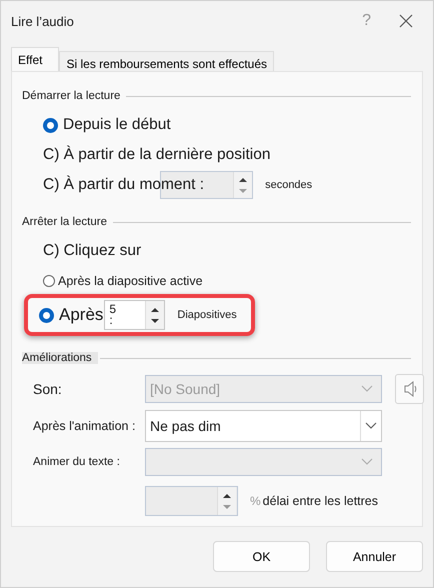 The width and height of the screenshot is (434, 588). I want to click on option-label: Après la diapositive active, so click(130, 281).